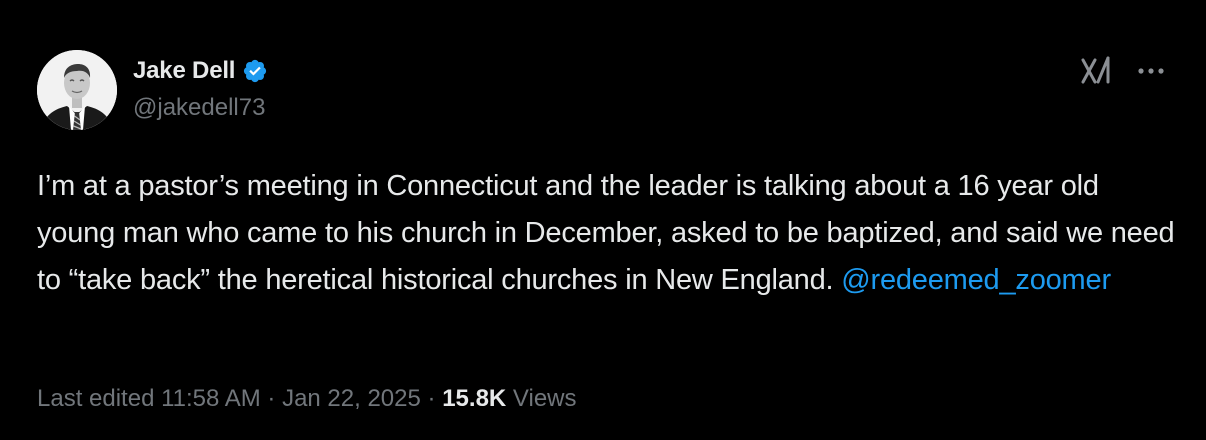 The width and height of the screenshot is (1206, 440). What do you see at coordinates (199, 108) in the screenshot?
I see `author-handle: @jakedell73` at bounding box center [199, 108].